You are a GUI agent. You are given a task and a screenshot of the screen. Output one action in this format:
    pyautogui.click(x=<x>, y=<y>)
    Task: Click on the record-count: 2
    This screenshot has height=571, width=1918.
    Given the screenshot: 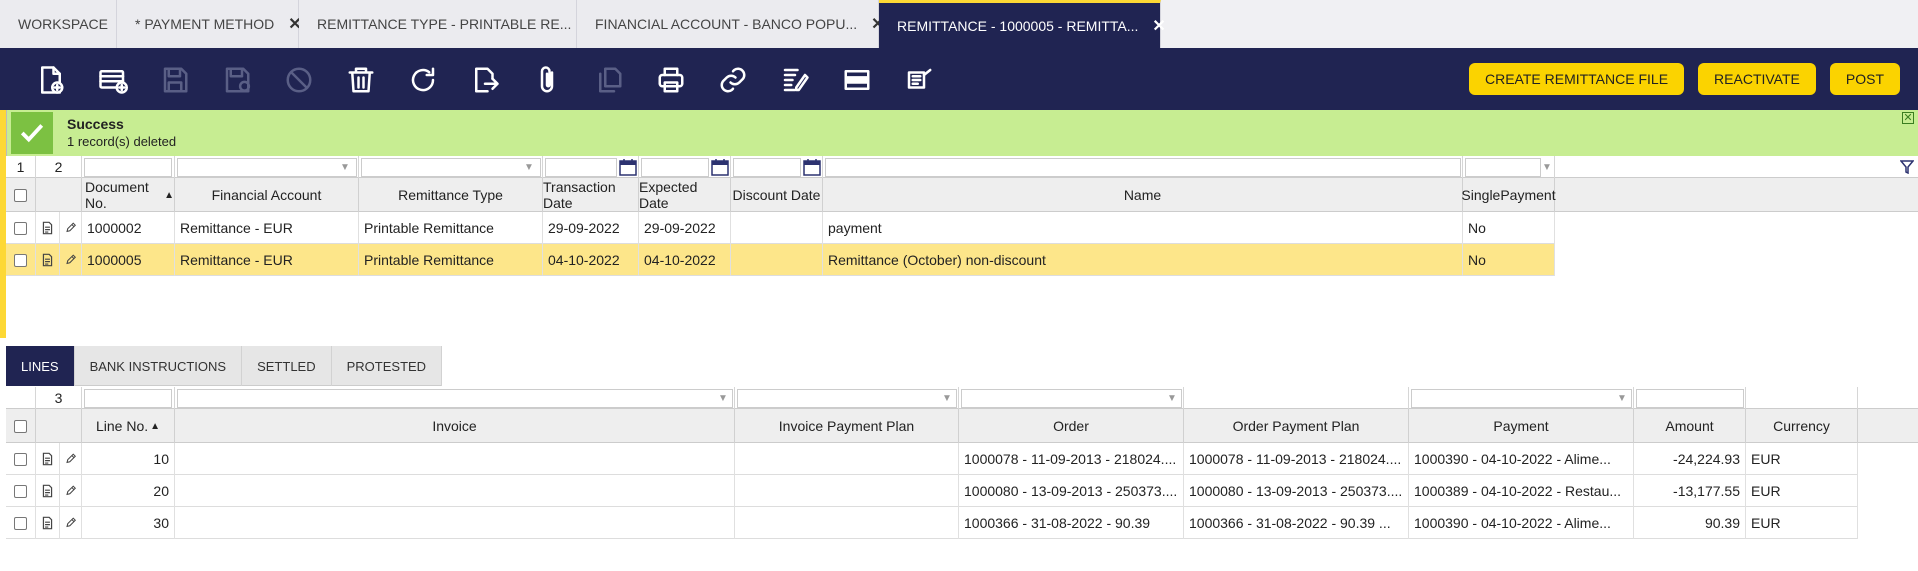 What is the action you would take?
    pyautogui.click(x=59, y=167)
    